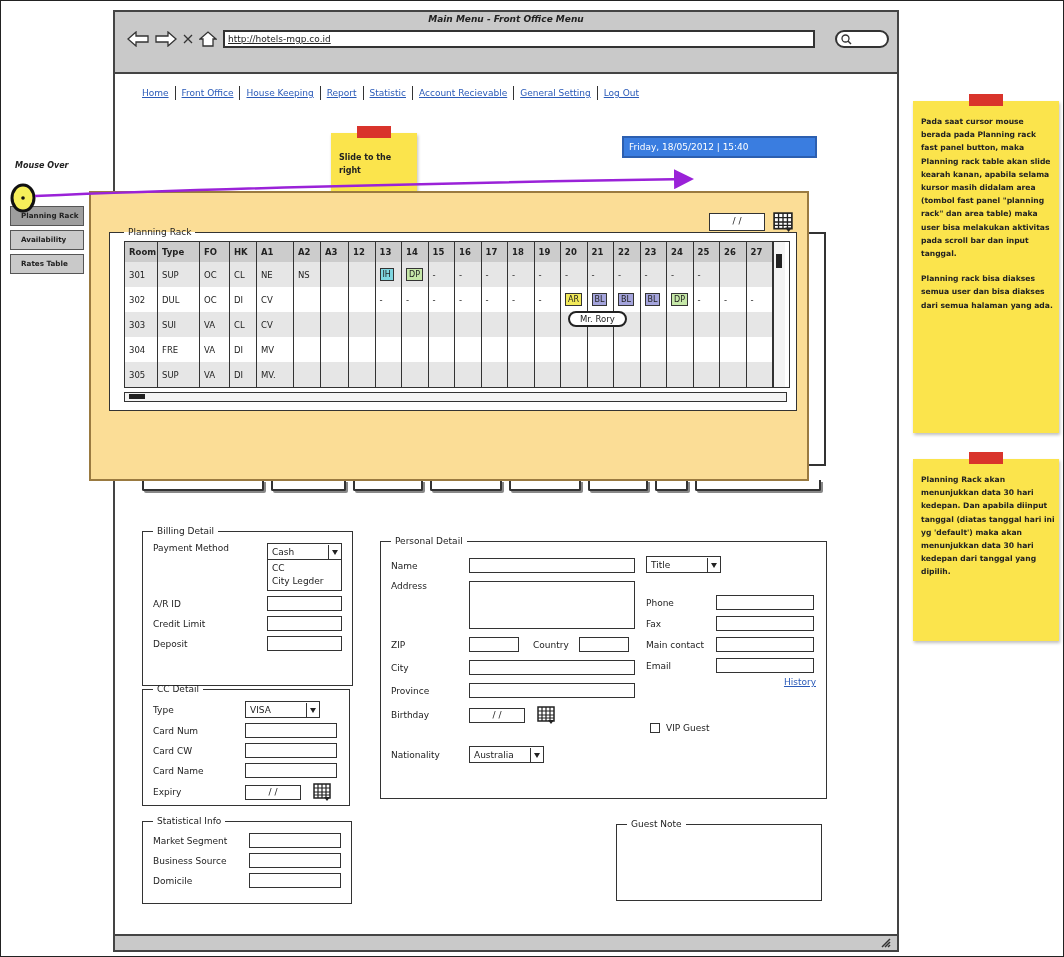  Describe the element at coordinates (42, 165) in the screenshot. I see `annotation-label: Mouse Over` at that location.